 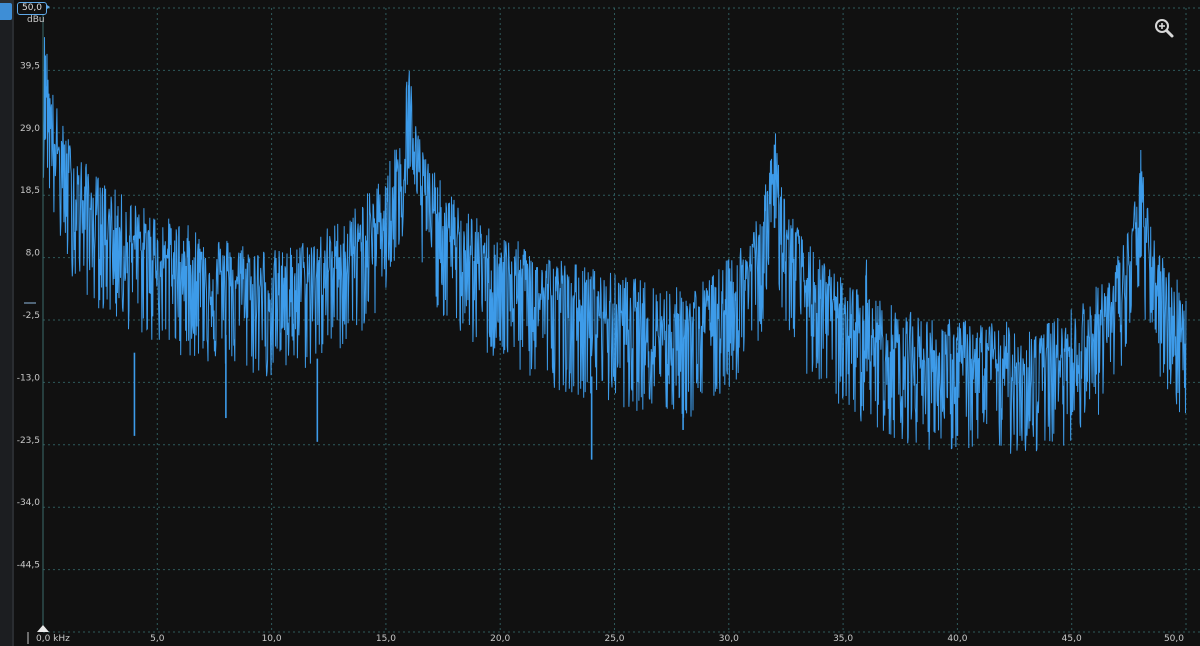 What do you see at coordinates (1072, 639) in the screenshot?
I see `x-tick-label: 45,0` at bounding box center [1072, 639].